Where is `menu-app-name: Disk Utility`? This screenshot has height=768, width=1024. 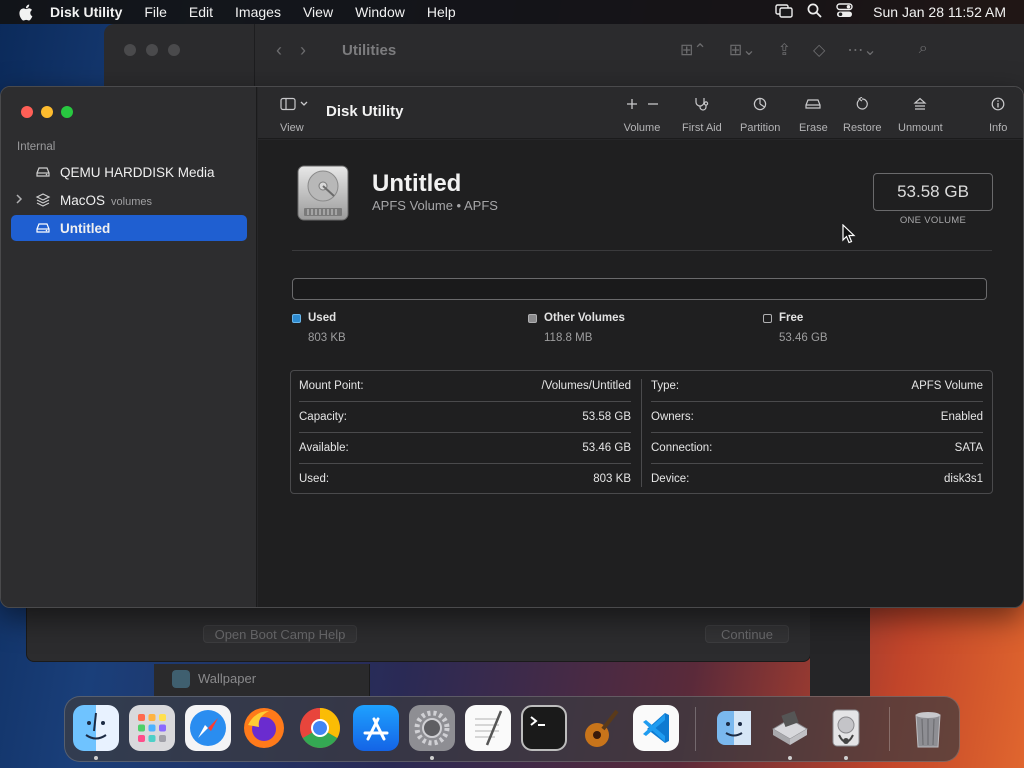 menu-app-name: Disk Utility is located at coordinates (86, 12).